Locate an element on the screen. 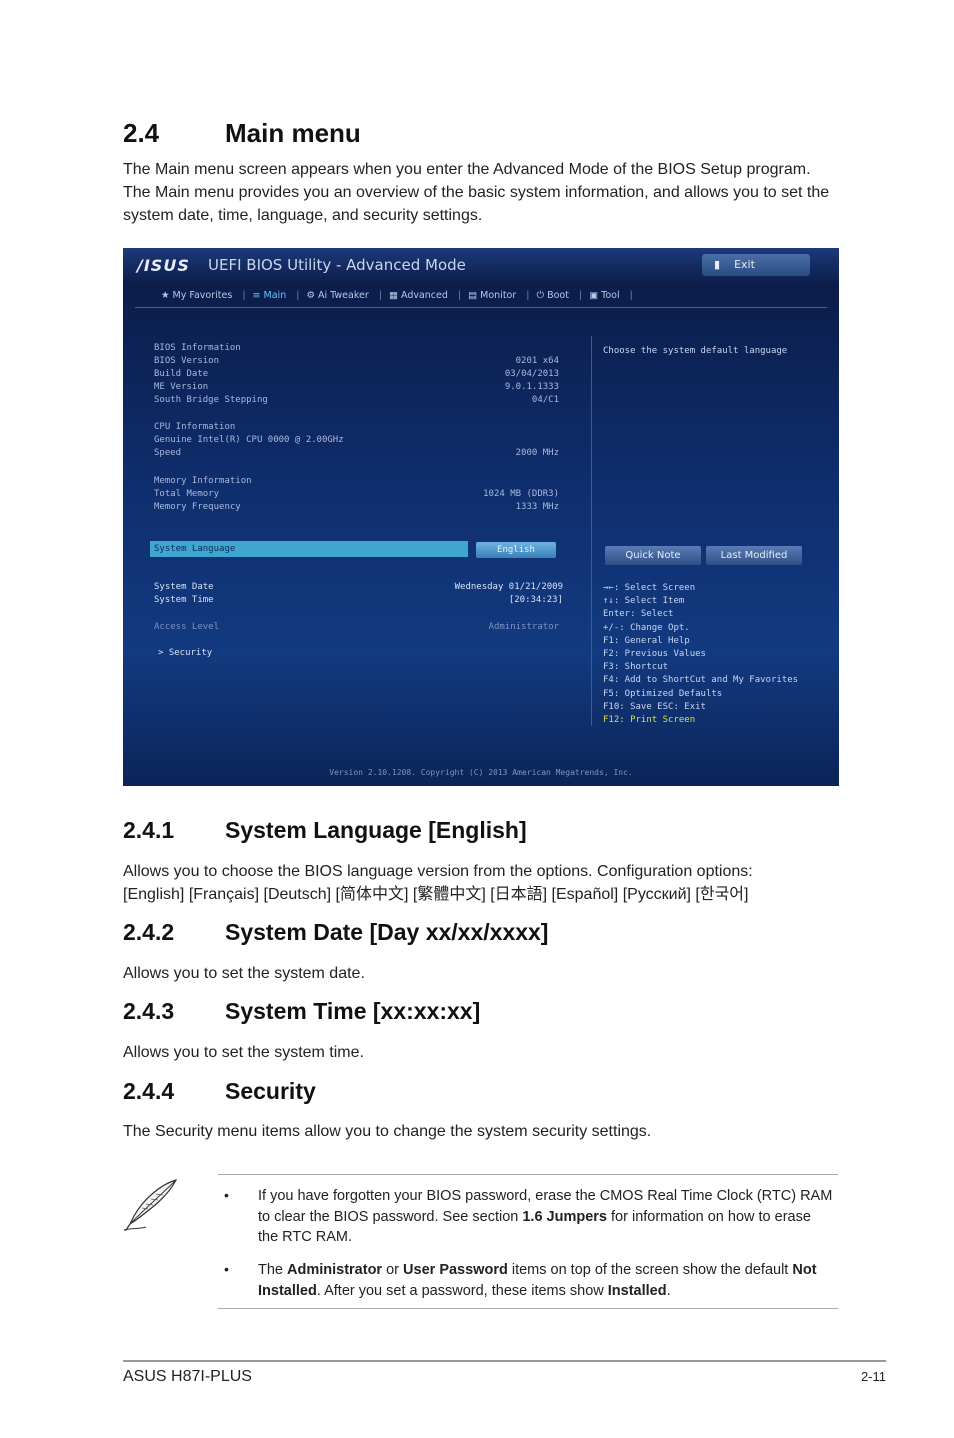 This screenshot has width=954, height=1438. tab-ai-tweaker: ⚙ Ai Tweaker is located at coordinates (337, 296).